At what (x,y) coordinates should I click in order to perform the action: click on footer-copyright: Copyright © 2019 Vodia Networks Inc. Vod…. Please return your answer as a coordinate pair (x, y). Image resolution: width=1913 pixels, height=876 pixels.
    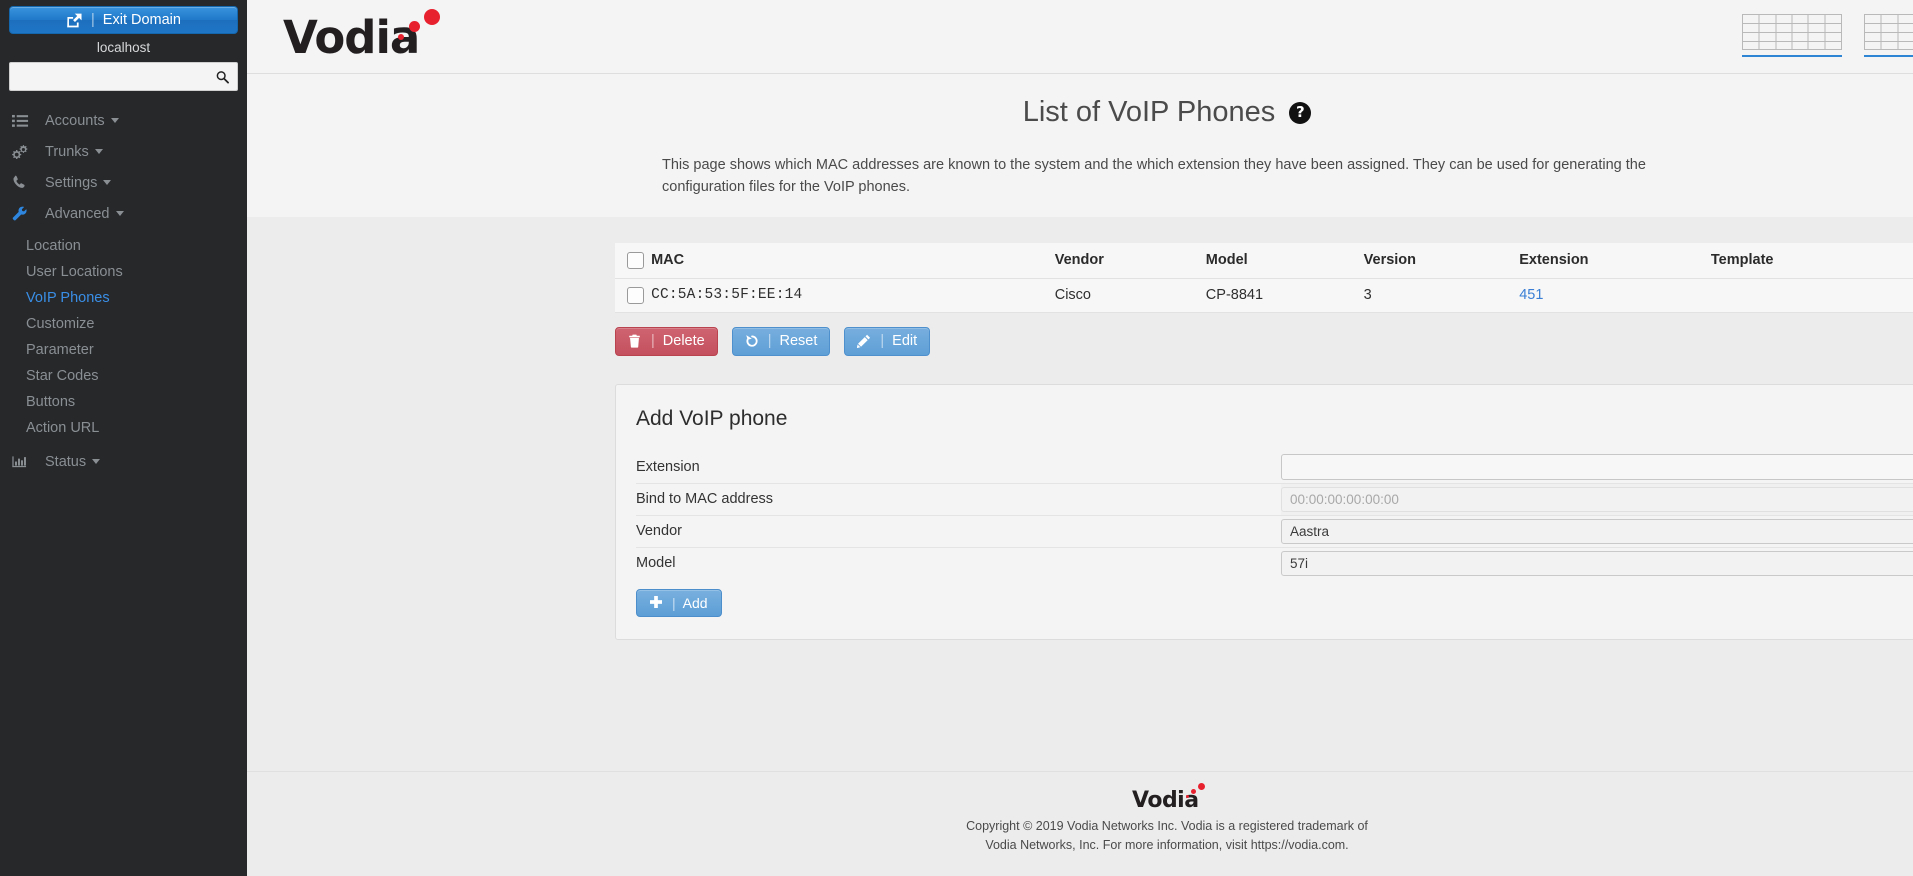
    Looking at the image, I should click on (1167, 836).